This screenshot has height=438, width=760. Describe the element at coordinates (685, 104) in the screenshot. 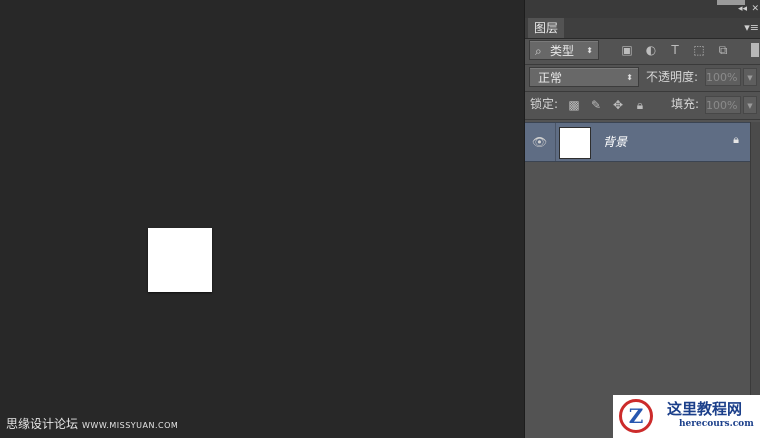

I see `fill-label: 填充:` at that location.